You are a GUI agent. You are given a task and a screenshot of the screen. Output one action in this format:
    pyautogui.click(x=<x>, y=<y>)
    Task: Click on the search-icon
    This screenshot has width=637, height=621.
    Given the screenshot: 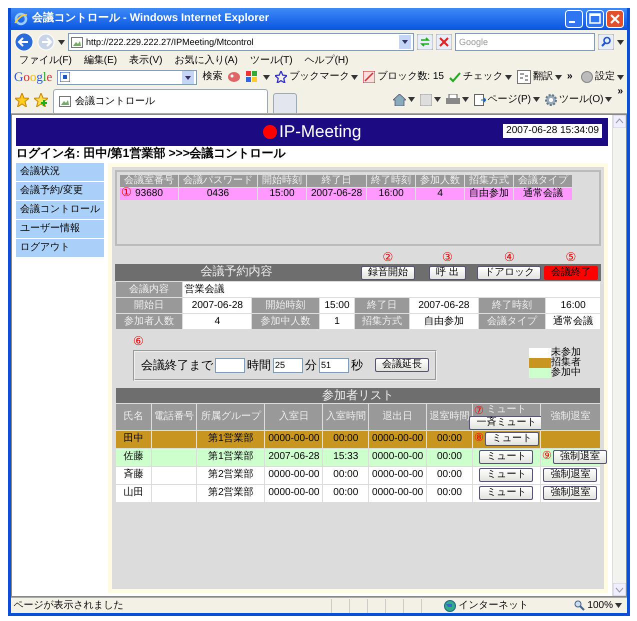 What is the action you would take?
    pyautogui.click(x=606, y=42)
    